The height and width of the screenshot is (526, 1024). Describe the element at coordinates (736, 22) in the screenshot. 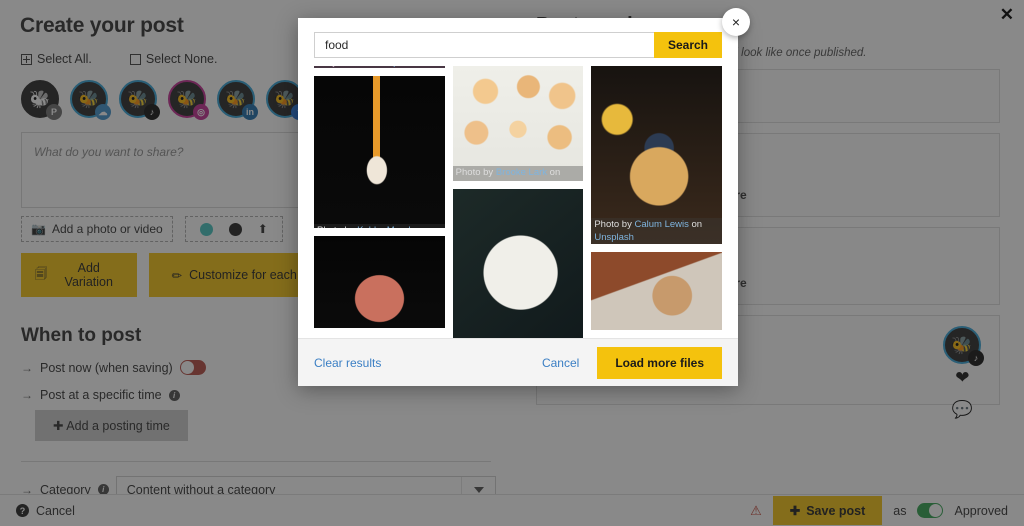

I see `close-icon: ×` at that location.